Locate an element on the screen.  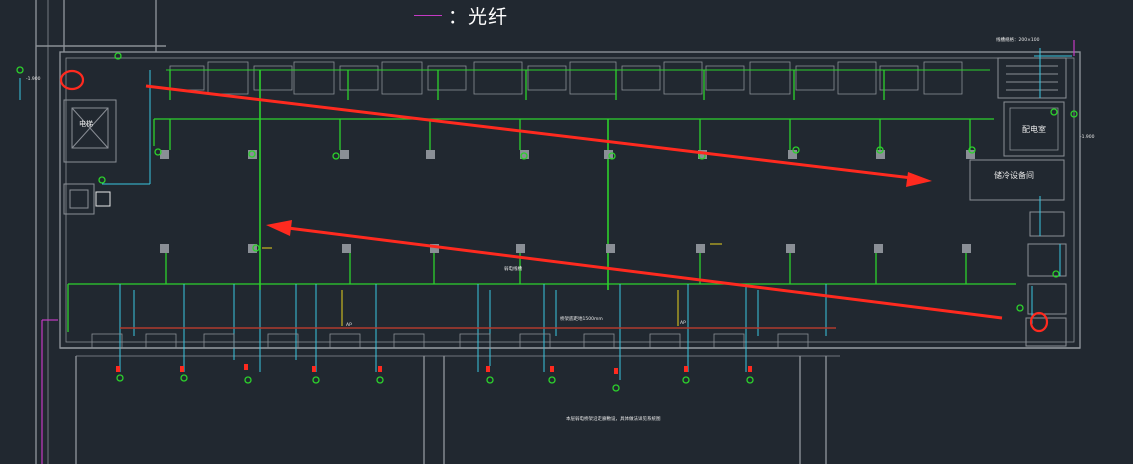
yellow-cables is located at coordinates (492, 284).